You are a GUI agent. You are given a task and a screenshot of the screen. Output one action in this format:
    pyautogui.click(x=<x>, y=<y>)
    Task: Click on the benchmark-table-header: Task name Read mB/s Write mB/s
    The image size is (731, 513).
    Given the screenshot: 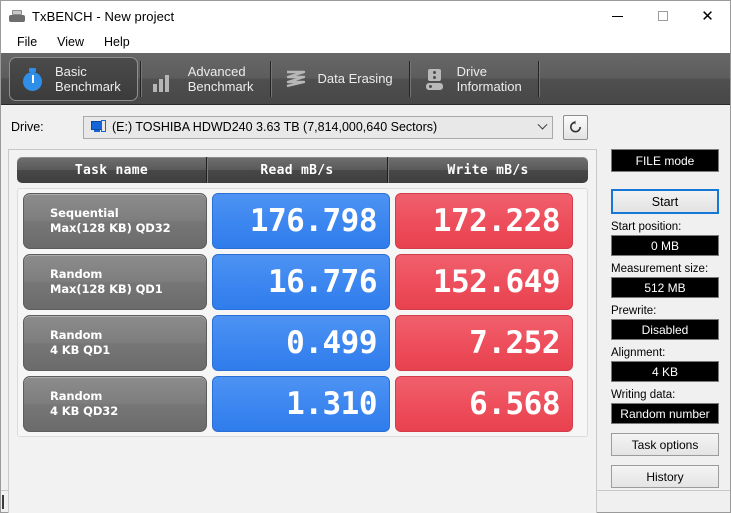 What is the action you would take?
    pyautogui.click(x=302, y=170)
    